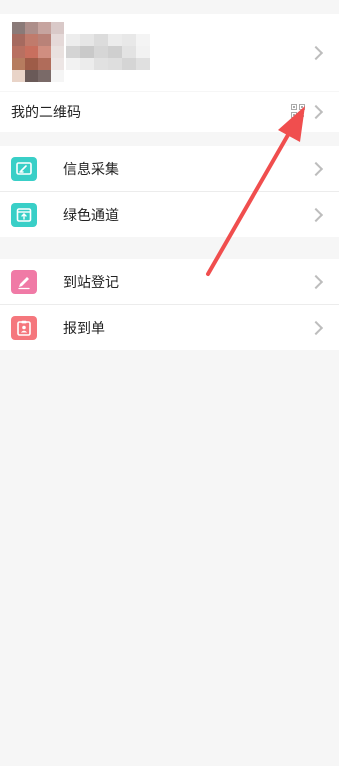 The width and height of the screenshot is (339, 766). Describe the element at coordinates (169, 52) in the screenshot. I see `profile-card` at that location.